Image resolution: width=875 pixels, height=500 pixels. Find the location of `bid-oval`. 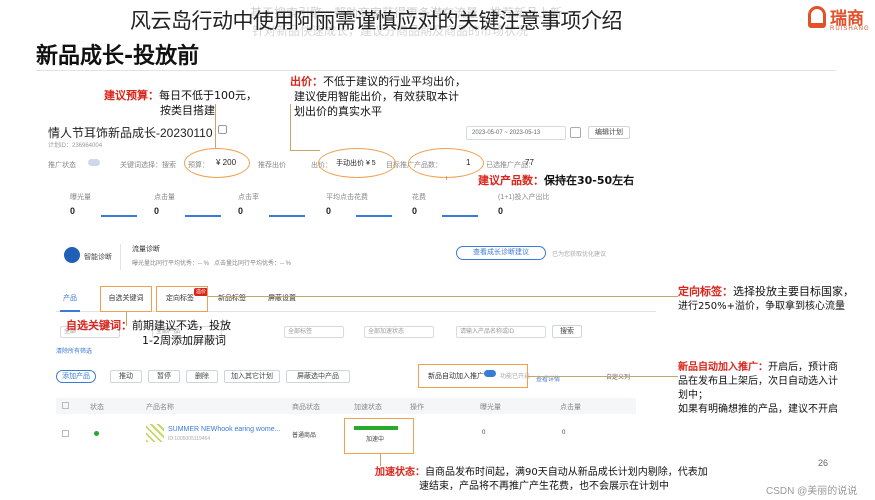

bid-oval is located at coordinates (357, 163).